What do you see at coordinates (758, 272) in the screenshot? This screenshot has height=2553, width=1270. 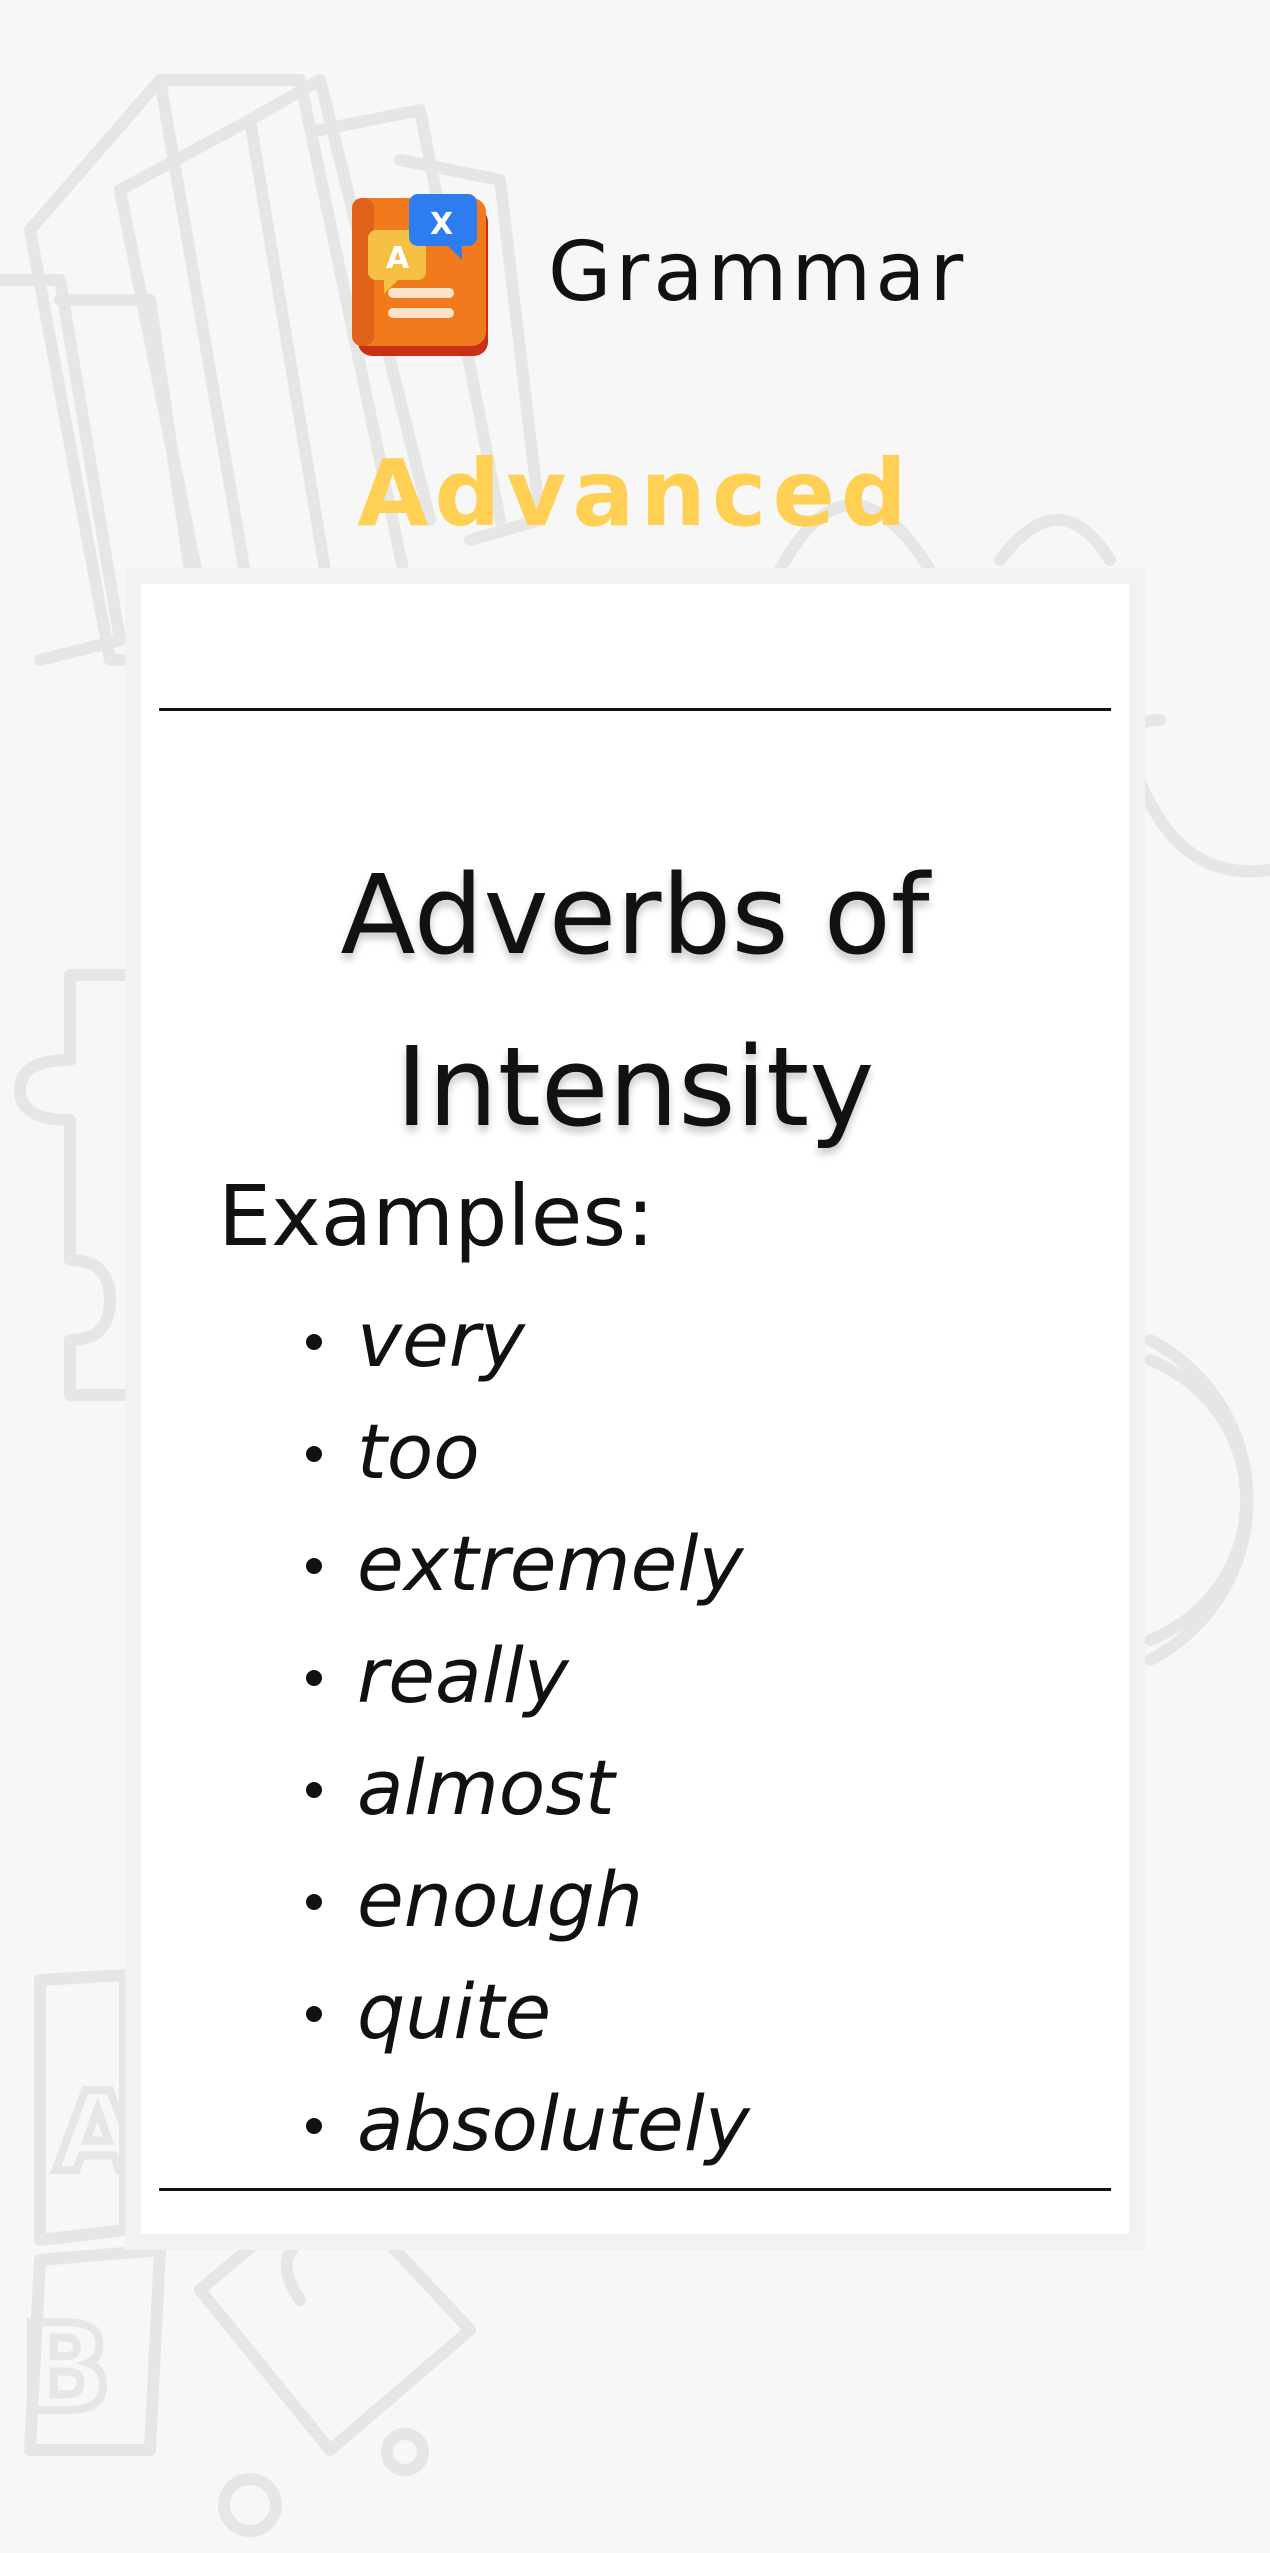 I see `app-brand-title: Grammar` at bounding box center [758, 272].